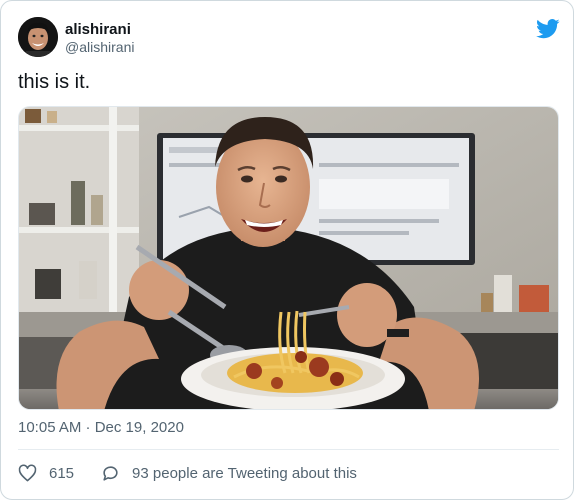 The height and width of the screenshot is (502, 576). Describe the element at coordinates (46, 473) in the screenshot. I see `like-button: 615` at that location.